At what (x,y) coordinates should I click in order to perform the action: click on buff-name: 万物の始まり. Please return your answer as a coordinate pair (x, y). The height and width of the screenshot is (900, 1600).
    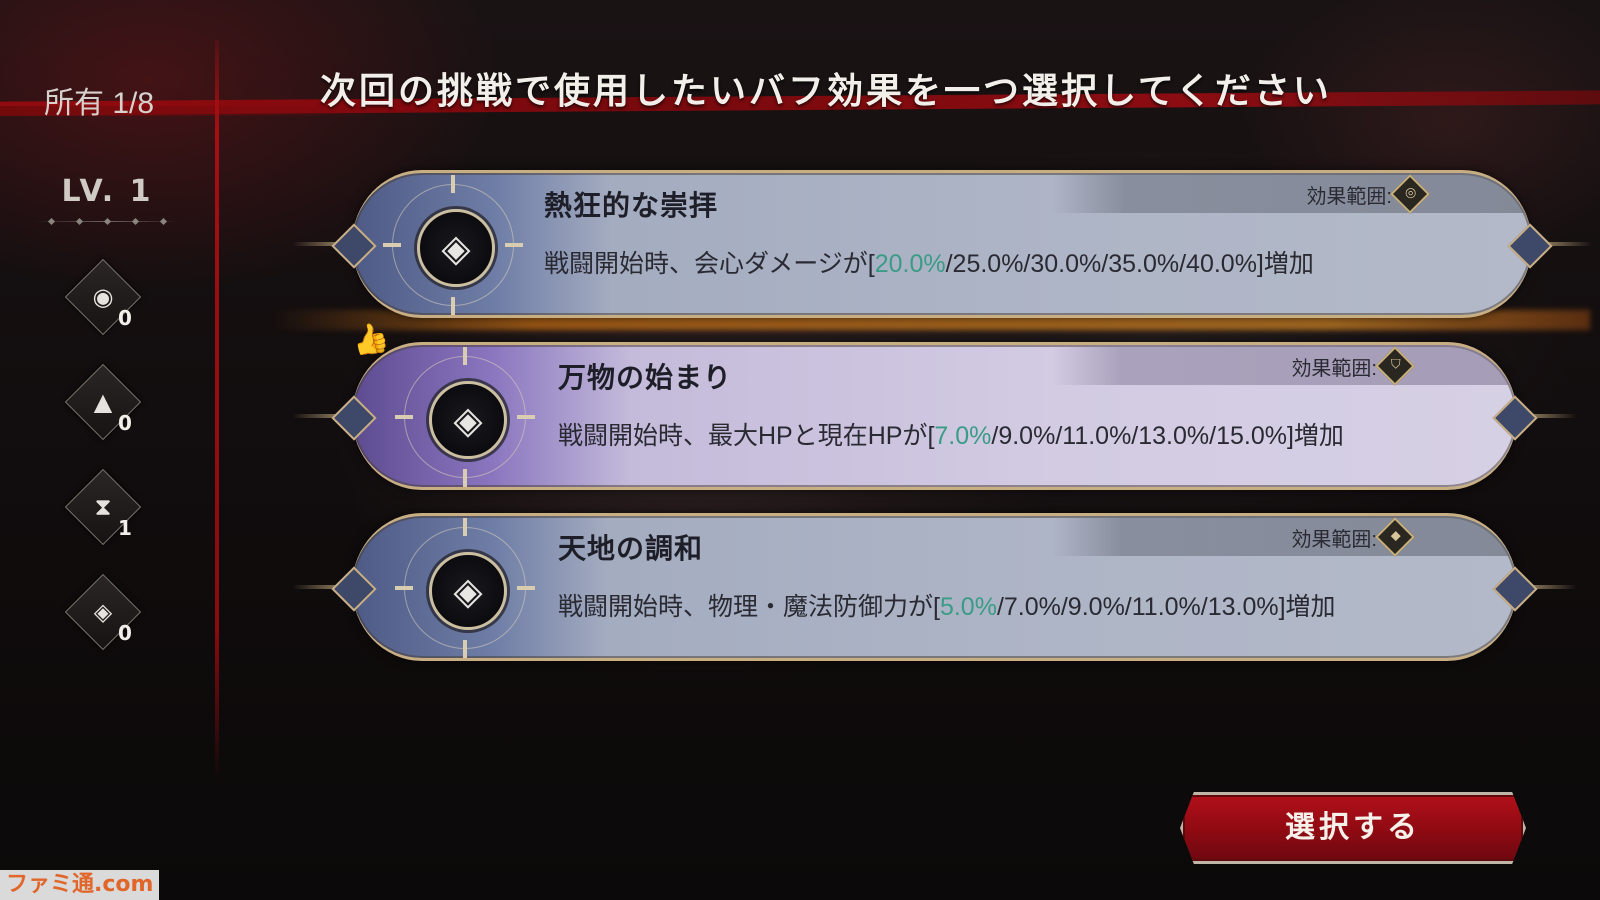
    Looking at the image, I should click on (645, 377).